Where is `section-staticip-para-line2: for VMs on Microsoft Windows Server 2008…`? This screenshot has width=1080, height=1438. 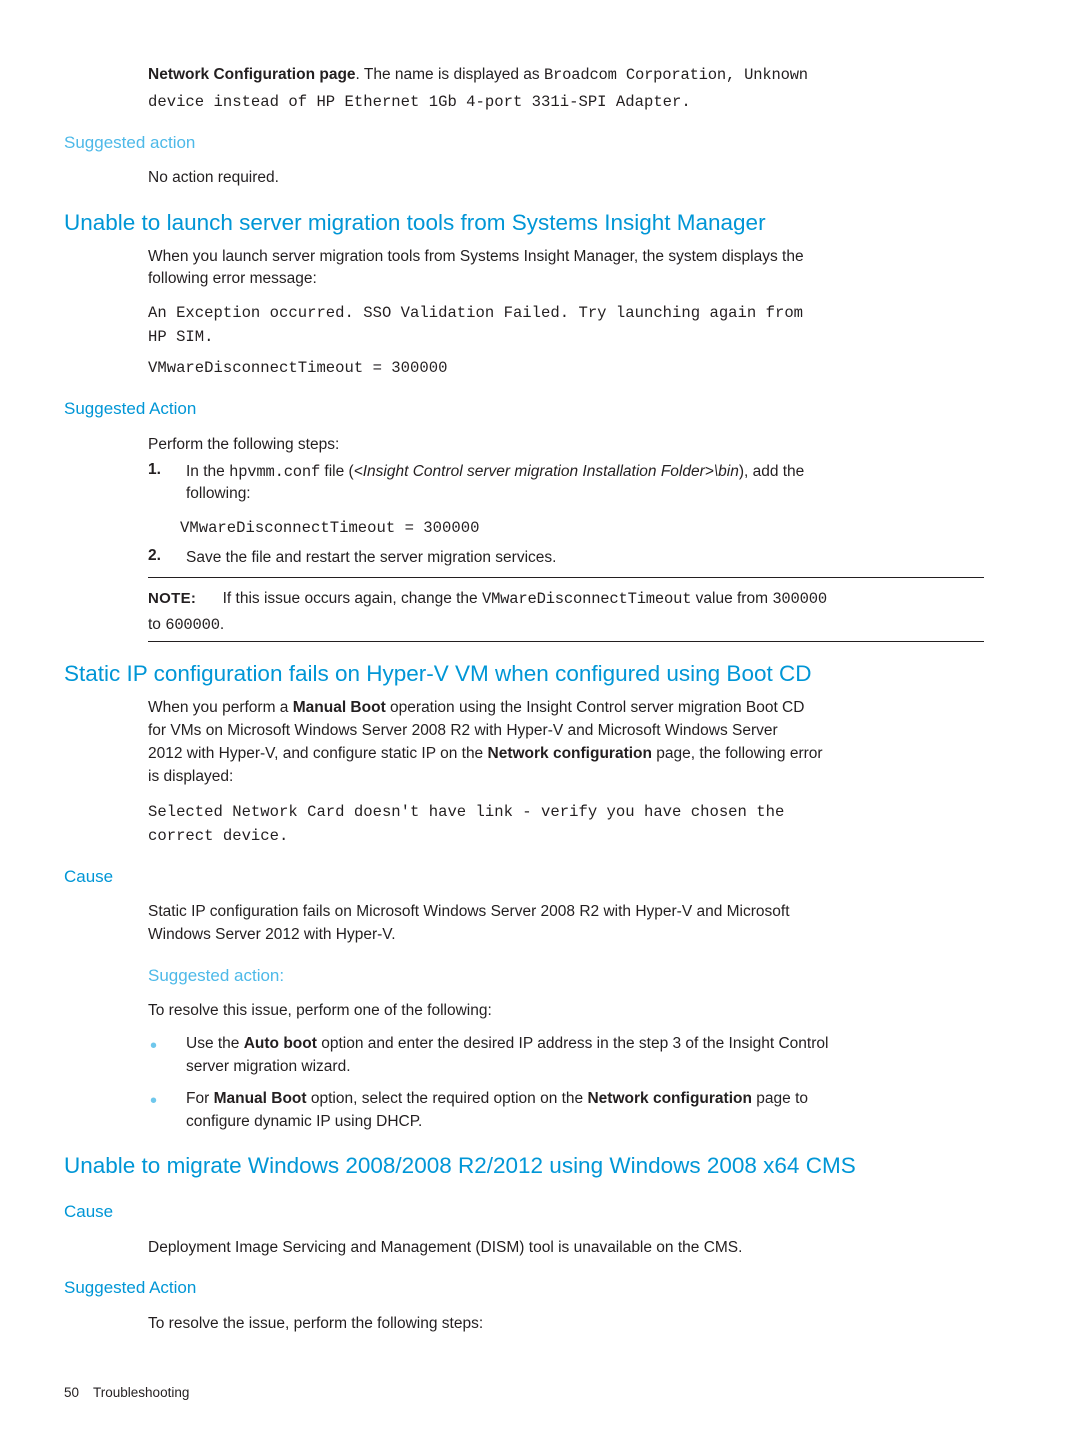
section-staticip-para-line2: for VMs on Microsoft Windows Server 2008… is located at coordinates (463, 730).